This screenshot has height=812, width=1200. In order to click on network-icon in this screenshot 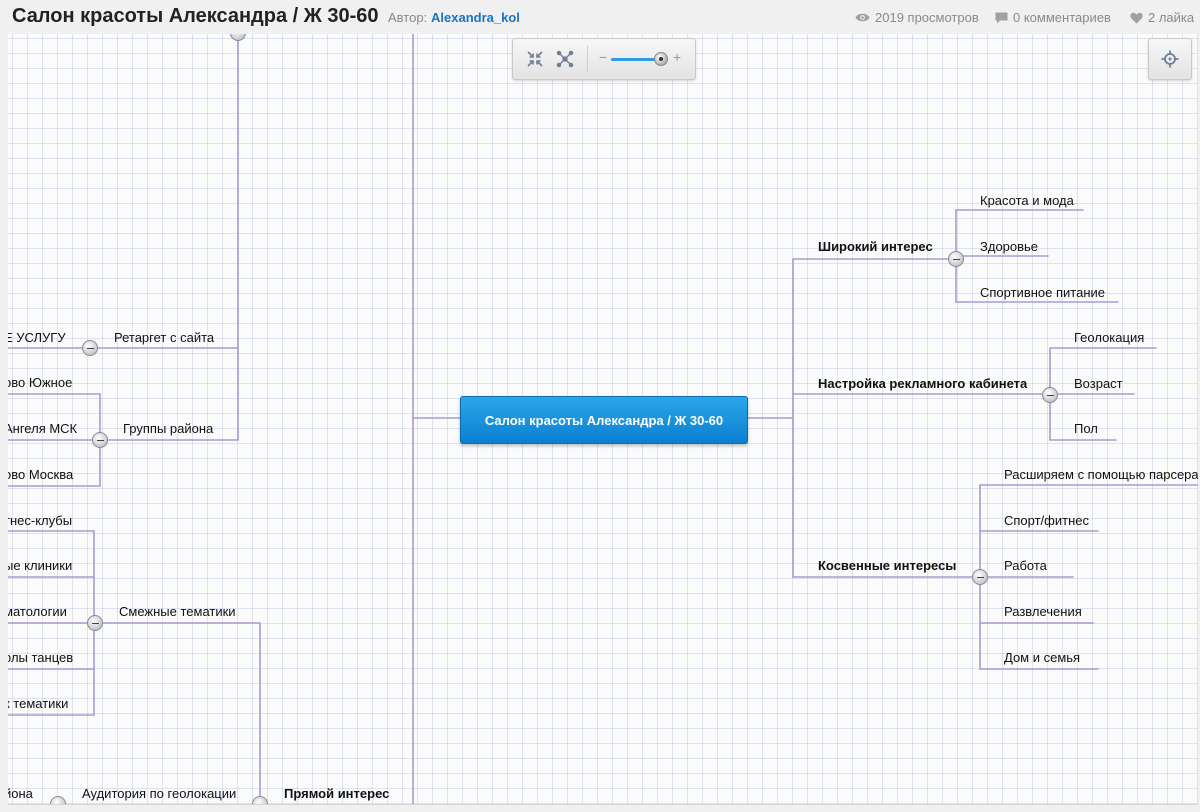, I will do `click(565, 59)`.